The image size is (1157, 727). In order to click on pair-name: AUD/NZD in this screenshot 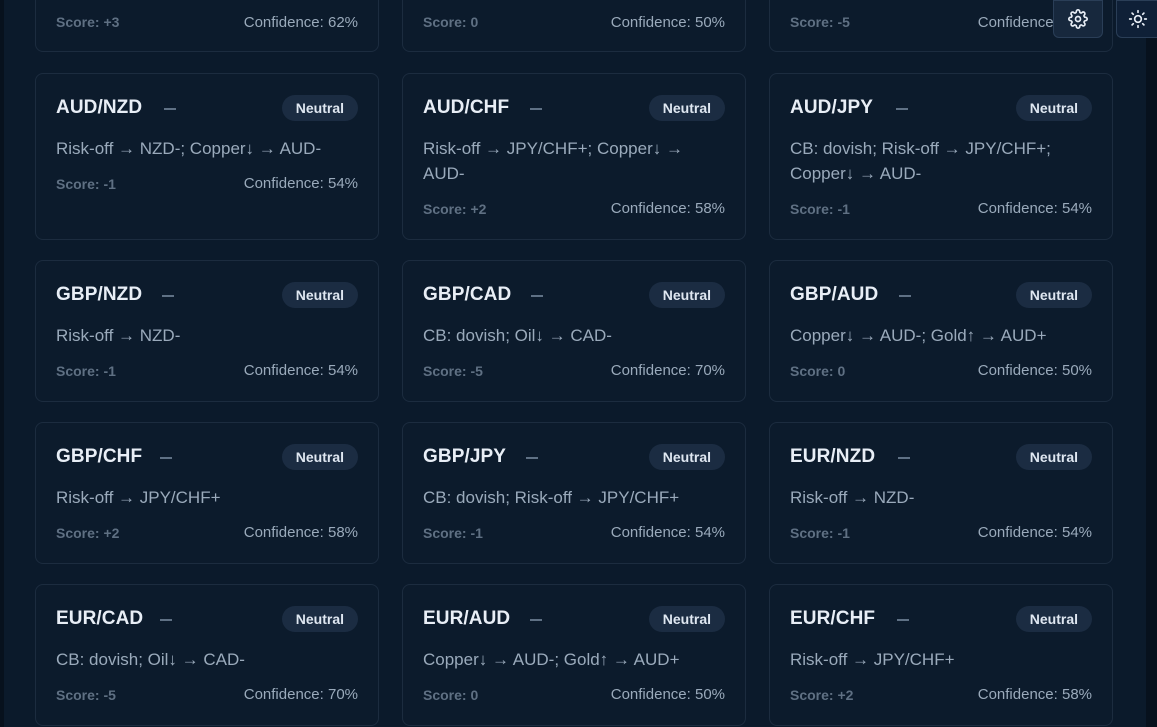, I will do `click(99, 107)`.